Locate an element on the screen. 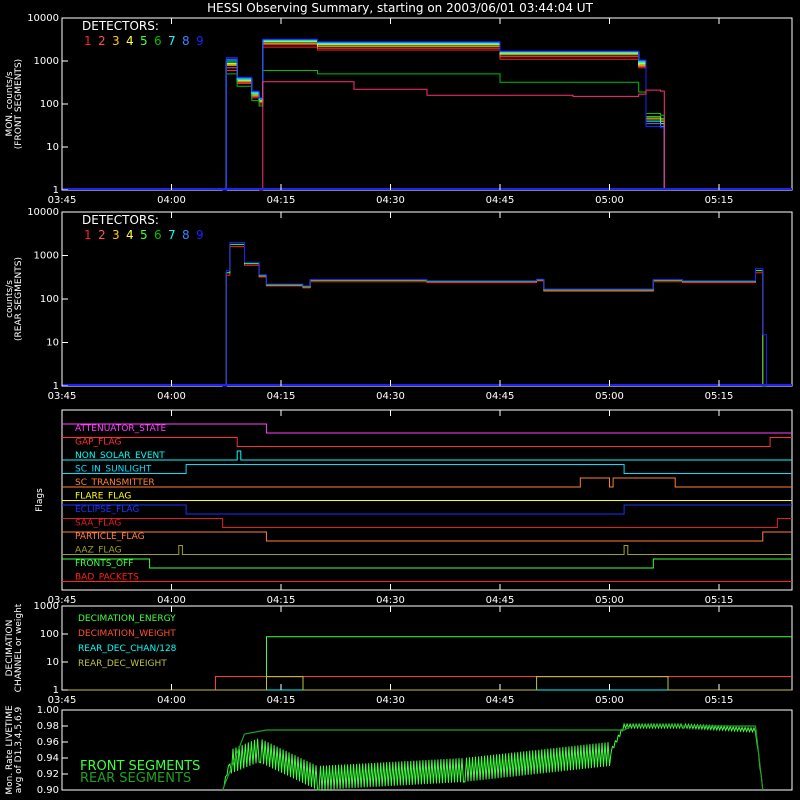  decimation-xtick-label: 04:15 is located at coordinates (281, 700).